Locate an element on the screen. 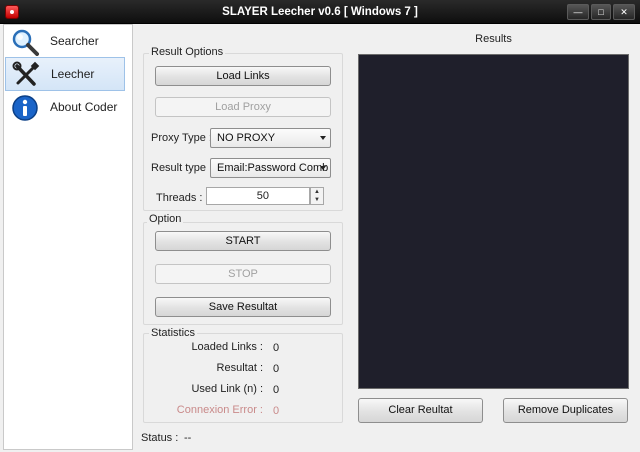 Image resolution: width=640 pixels, height=452 pixels. used-link-value: 0 is located at coordinates (276, 390).